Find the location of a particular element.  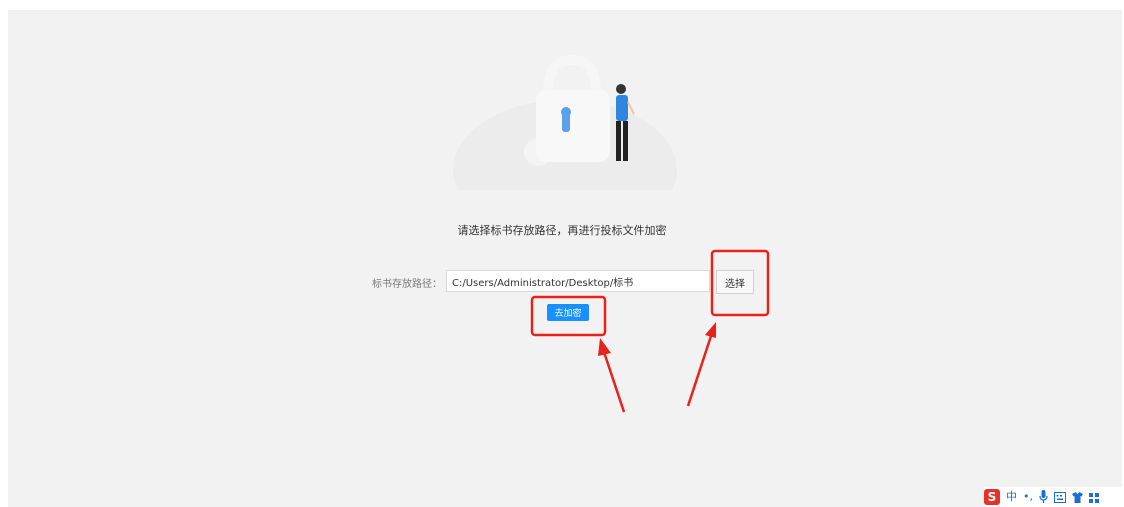

ime-toolbar: S 中 •, is located at coordinates (1054, 497).